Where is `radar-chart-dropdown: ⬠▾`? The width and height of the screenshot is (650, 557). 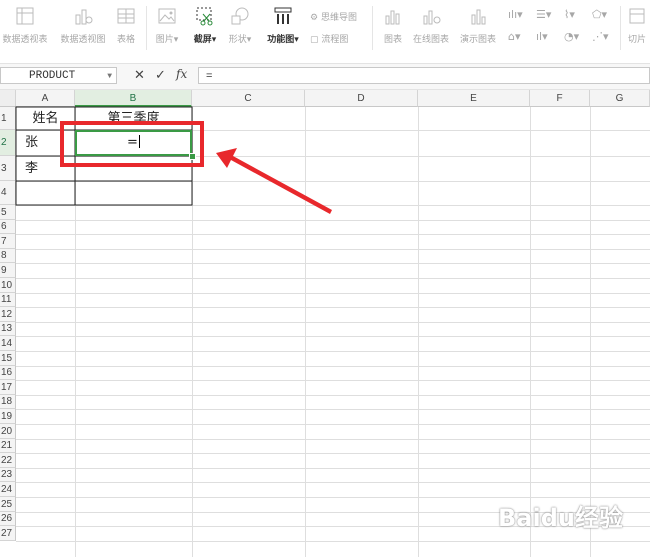 radar-chart-dropdown: ⬠▾ is located at coordinates (599, 14).